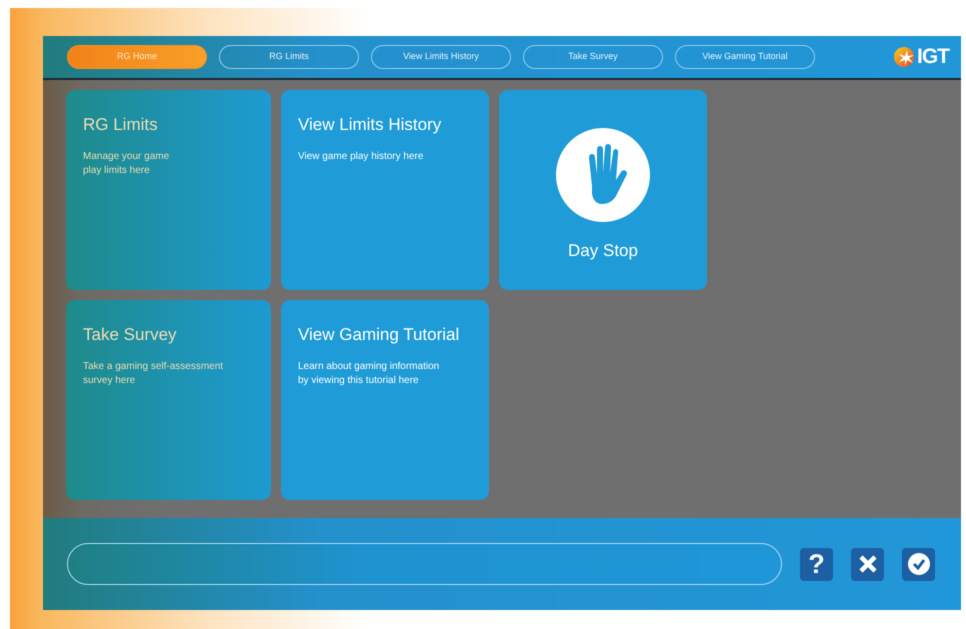  What do you see at coordinates (385, 400) in the screenshot?
I see `tile: View Gaming Tutorial Learn about gaming information by viewing this tutorial here` at bounding box center [385, 400].